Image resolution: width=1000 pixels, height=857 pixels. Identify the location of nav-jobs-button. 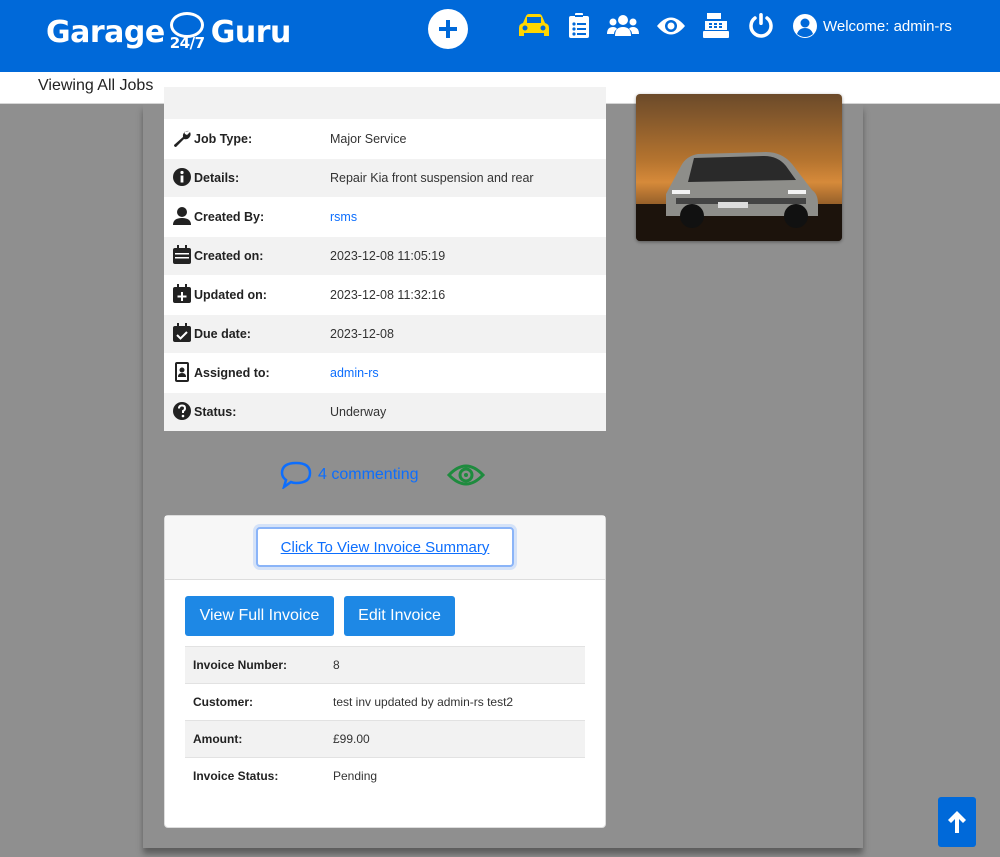
(579, 26).